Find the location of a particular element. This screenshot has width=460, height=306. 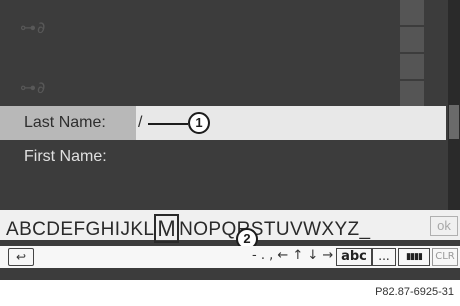

callout-1: 1 is located at coordinates (199, 123).